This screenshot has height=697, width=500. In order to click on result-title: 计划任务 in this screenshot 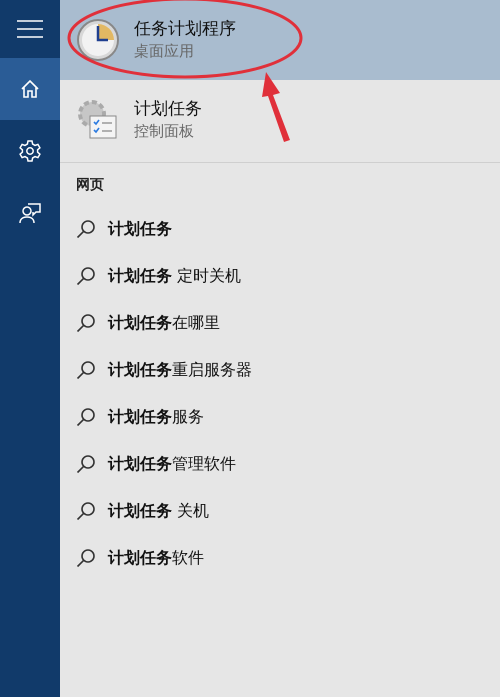, I will do `click(168, 109)`.